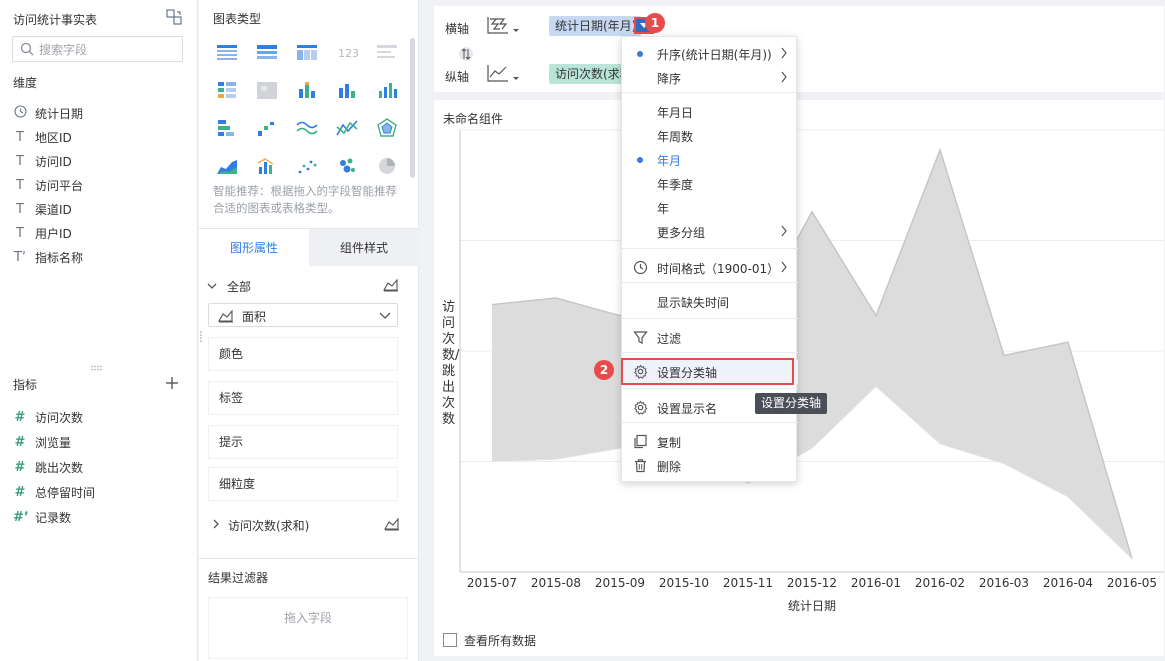 This screenshot has width=1165, height=661. Describe the element at coordinates (500, 641) in the screenshot. I see `show-all-data-label: 查看所有数据` at that location.